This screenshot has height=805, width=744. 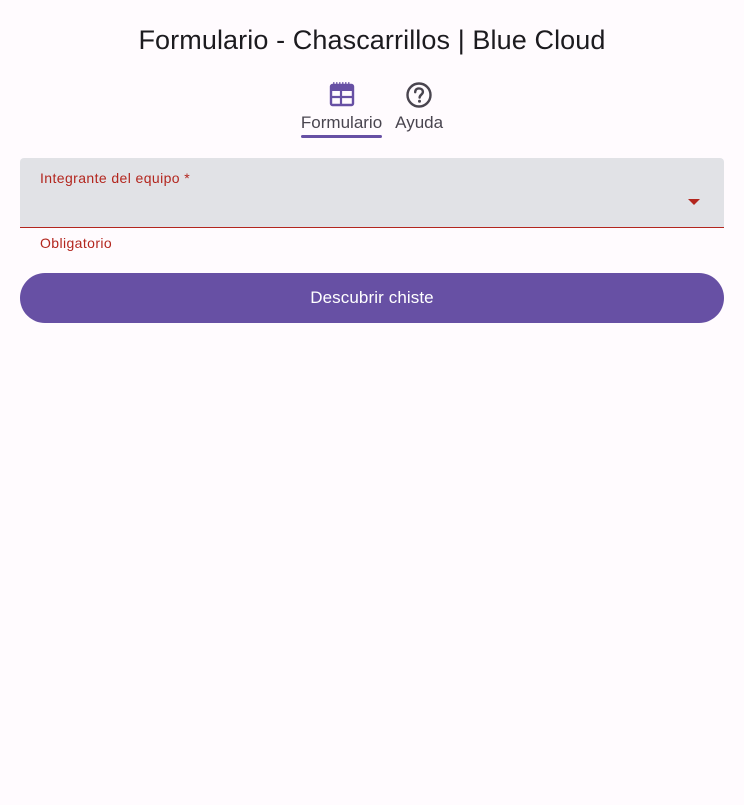 What do you see at coordinates (341, 94) in the screenshot?
I see `table-icon` at bounding box center [341, 94].